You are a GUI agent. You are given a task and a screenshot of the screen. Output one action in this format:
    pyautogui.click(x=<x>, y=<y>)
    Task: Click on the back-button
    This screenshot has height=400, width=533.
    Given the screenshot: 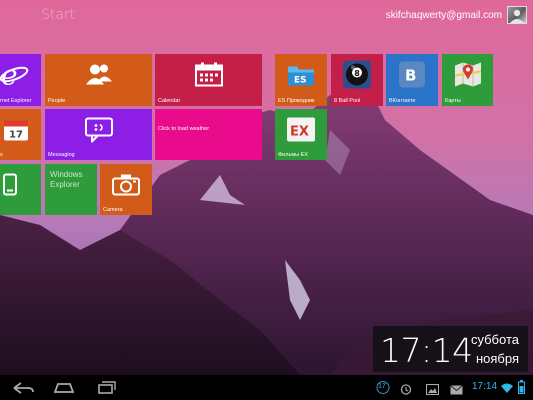 What is the action you would take?
    pyautogui.click(x=23, y=387)
    